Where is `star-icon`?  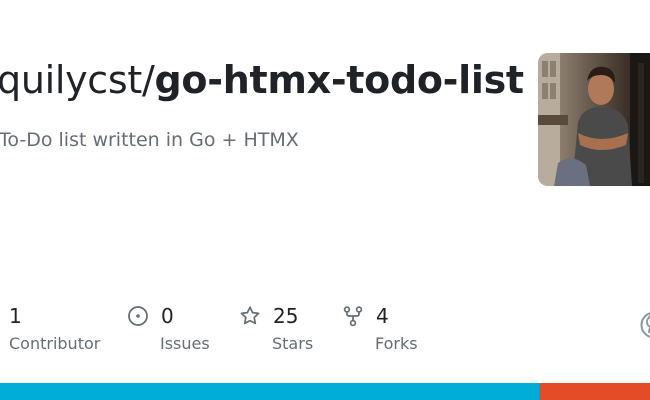 star-icon is located at coordinates (250, 315).